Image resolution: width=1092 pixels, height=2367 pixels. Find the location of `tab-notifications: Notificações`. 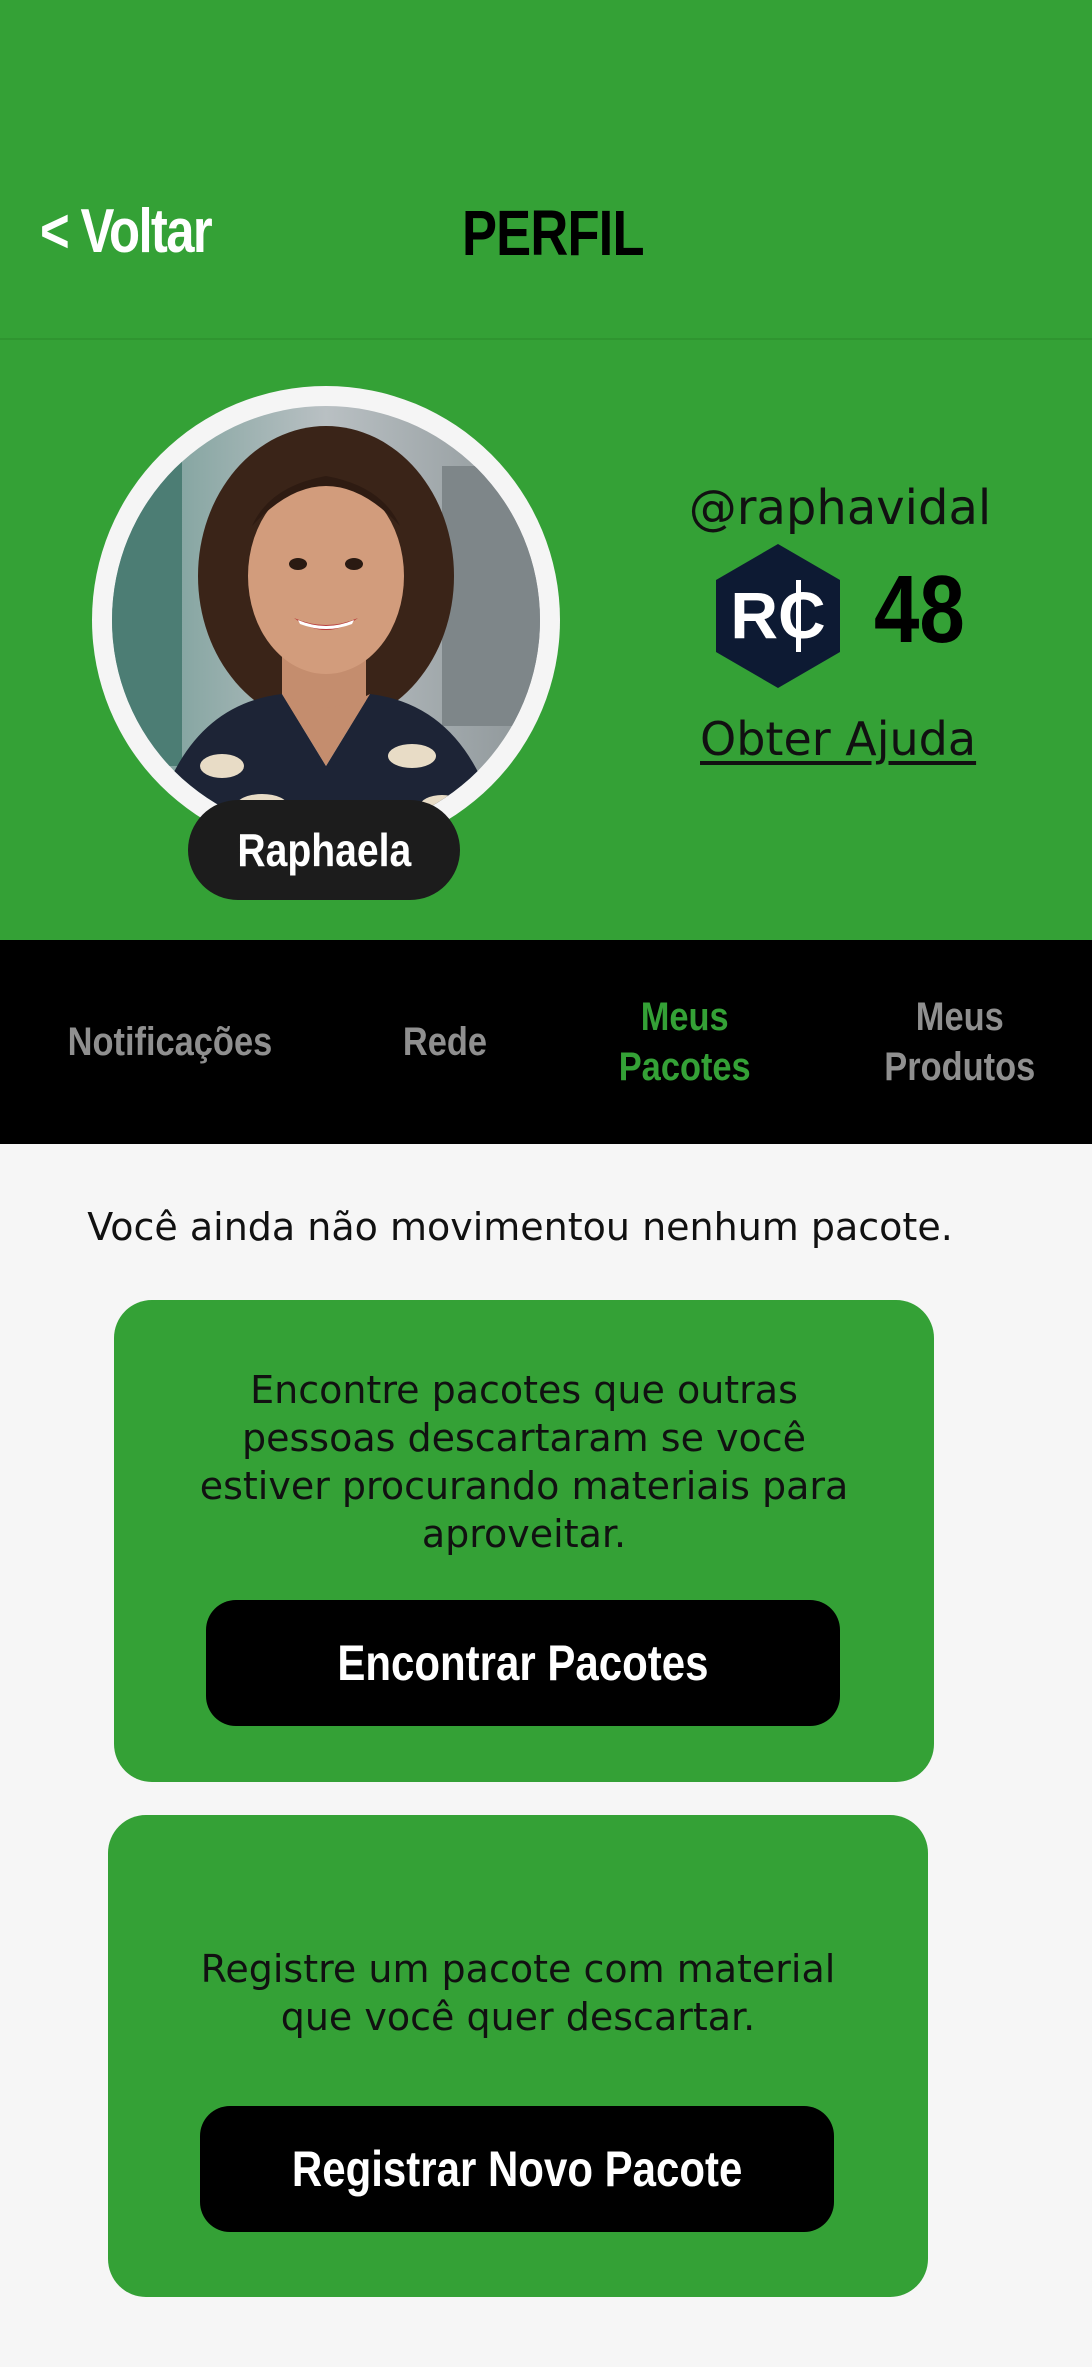

tab-notifications: Notificações is located at coordinates (170, 1042).